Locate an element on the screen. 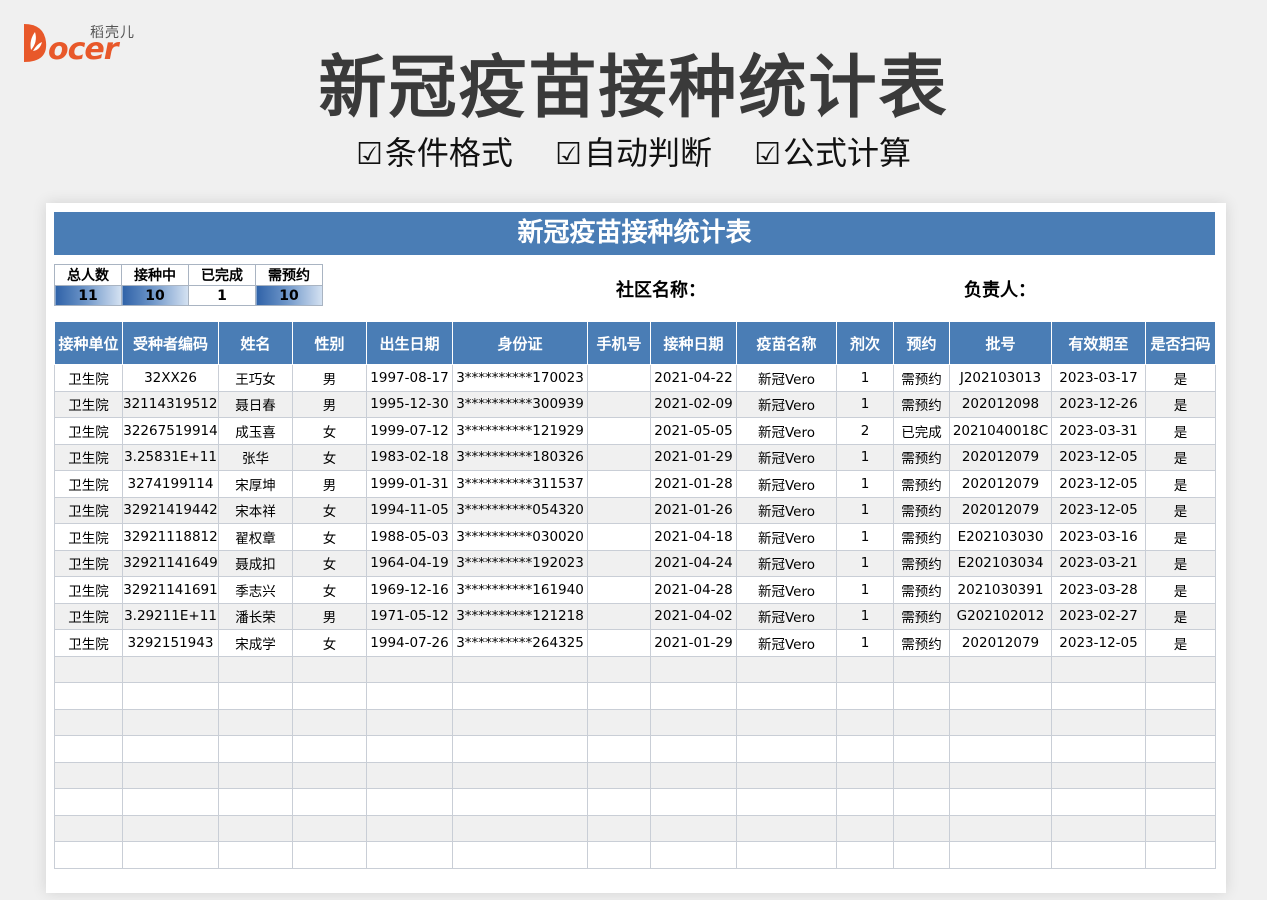 Image resolution: width=1267 pixels, height=900 pixels. table-cell: J202103013 is located at coordinates (1000, 378).